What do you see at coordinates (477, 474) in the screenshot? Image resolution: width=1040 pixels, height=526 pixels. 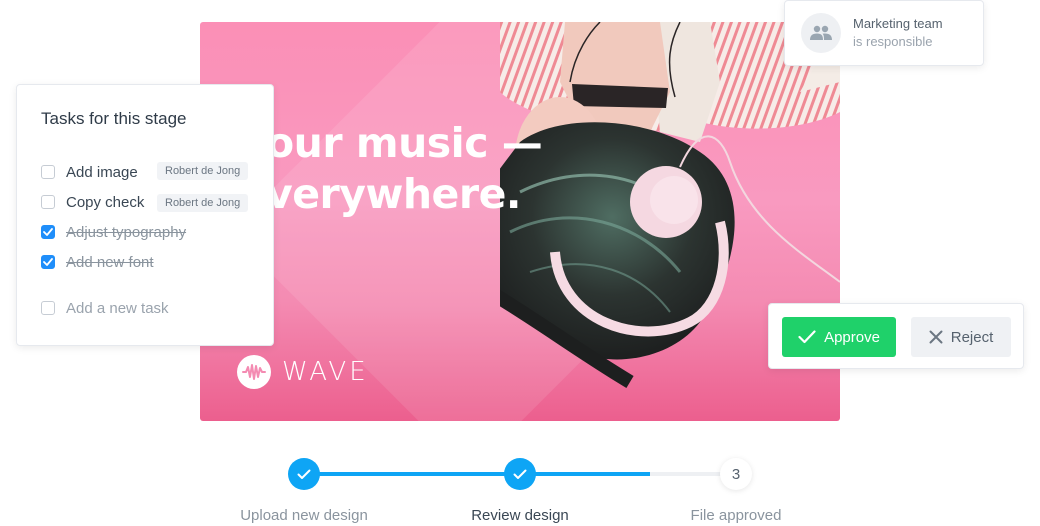 I see `progress-fill` at bounding box center [477, 474].